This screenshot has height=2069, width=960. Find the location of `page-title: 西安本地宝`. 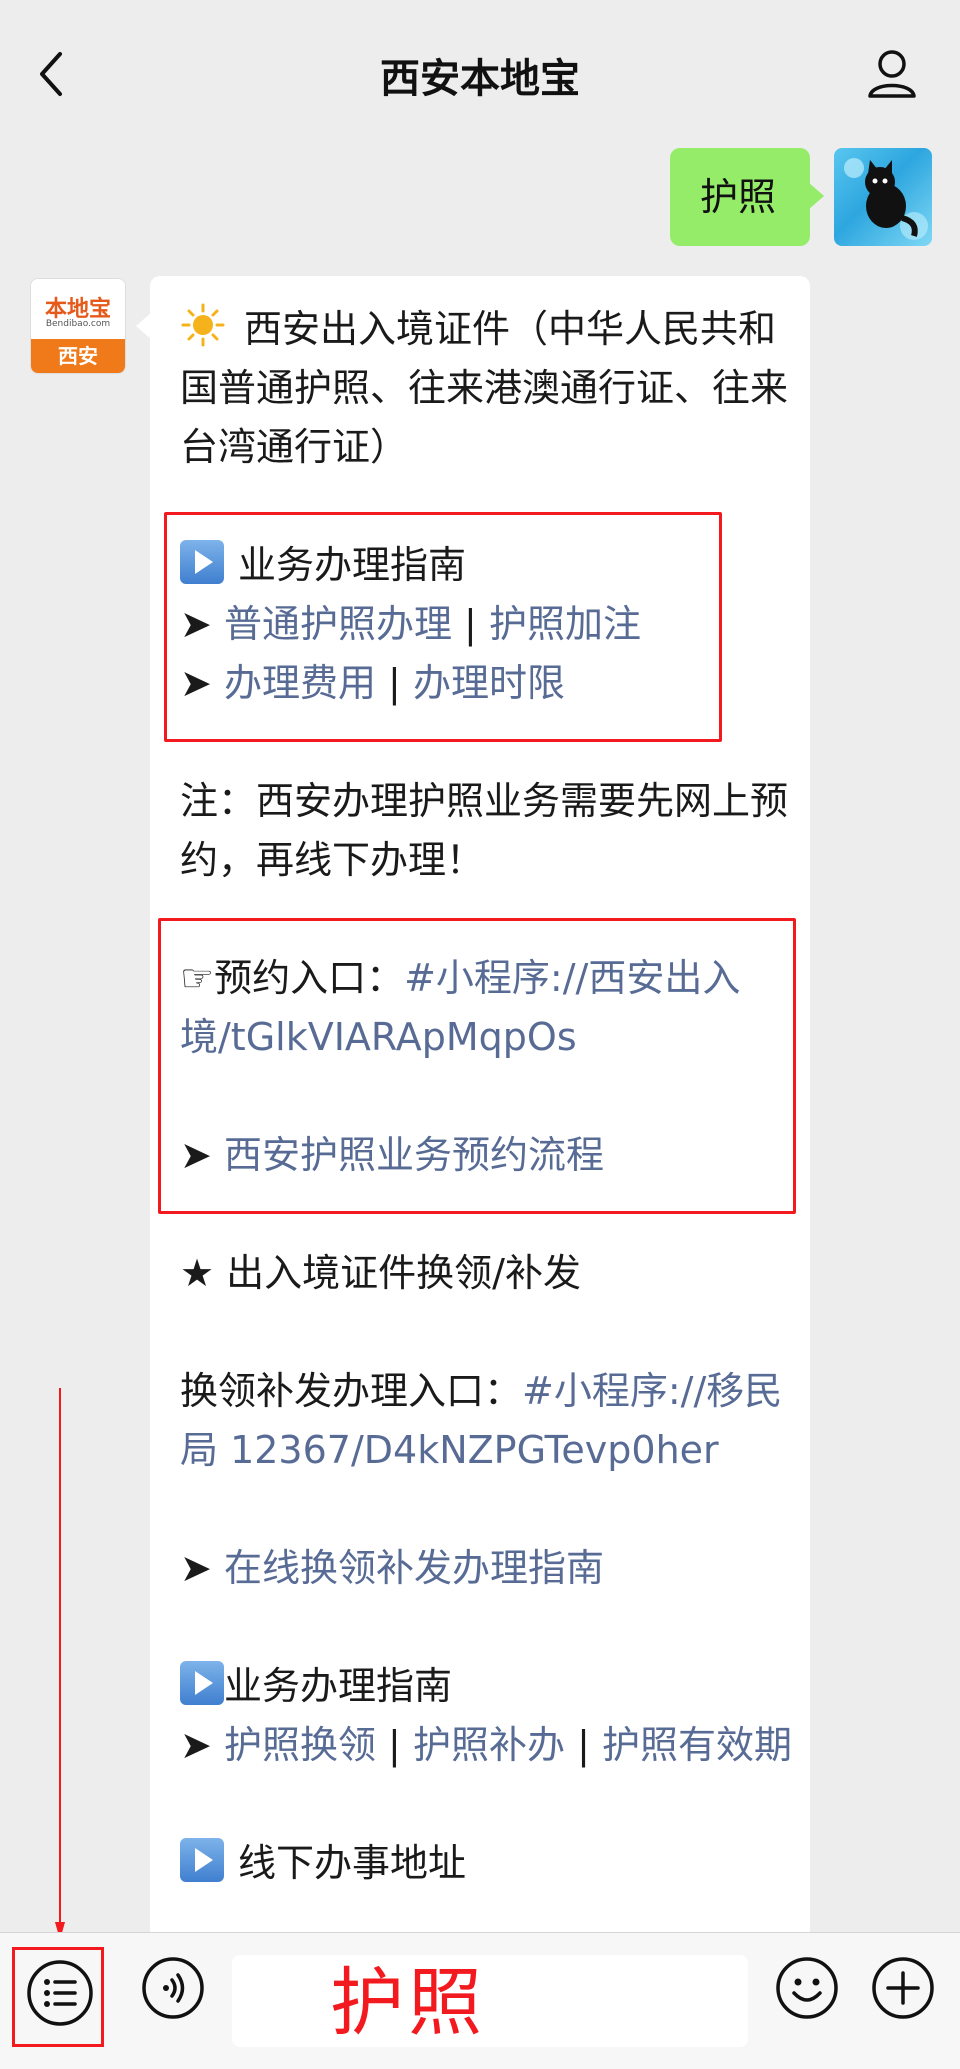

page-title: 西安本地宝 is located at coordinates (480, 79).